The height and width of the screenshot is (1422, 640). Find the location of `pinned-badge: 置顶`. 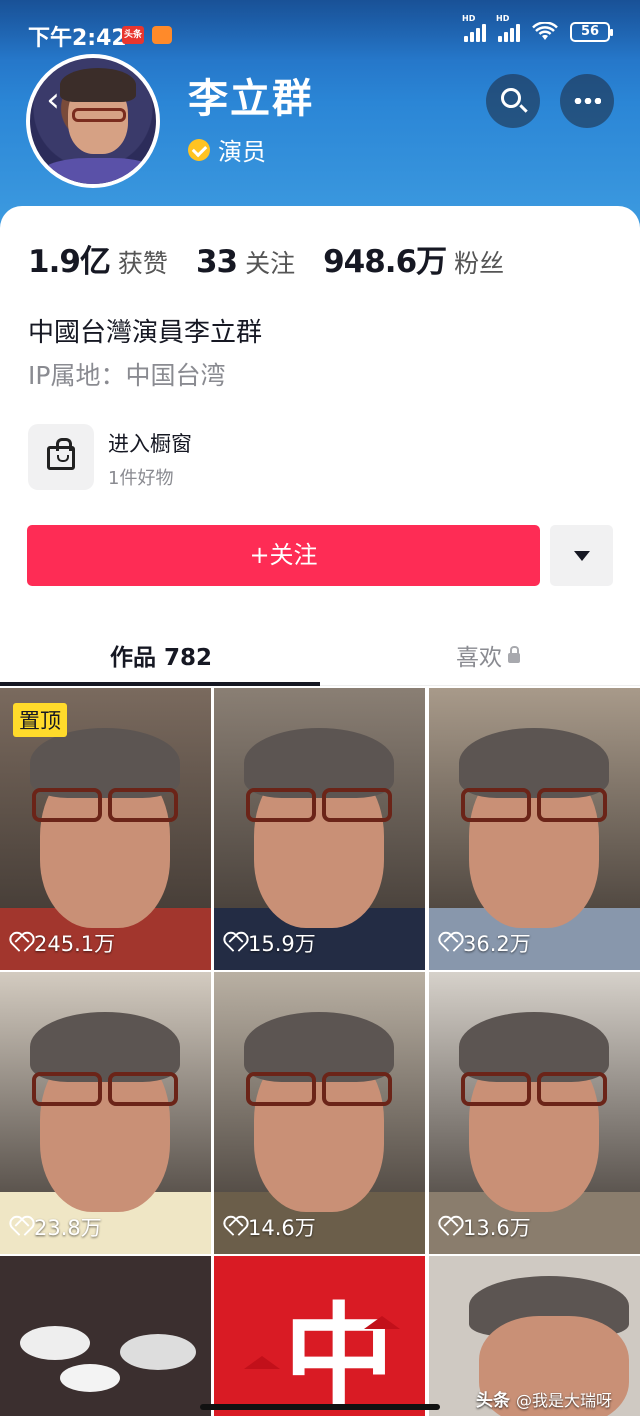

pinned-badge: 置顶 is located at coordinates (40, 720).